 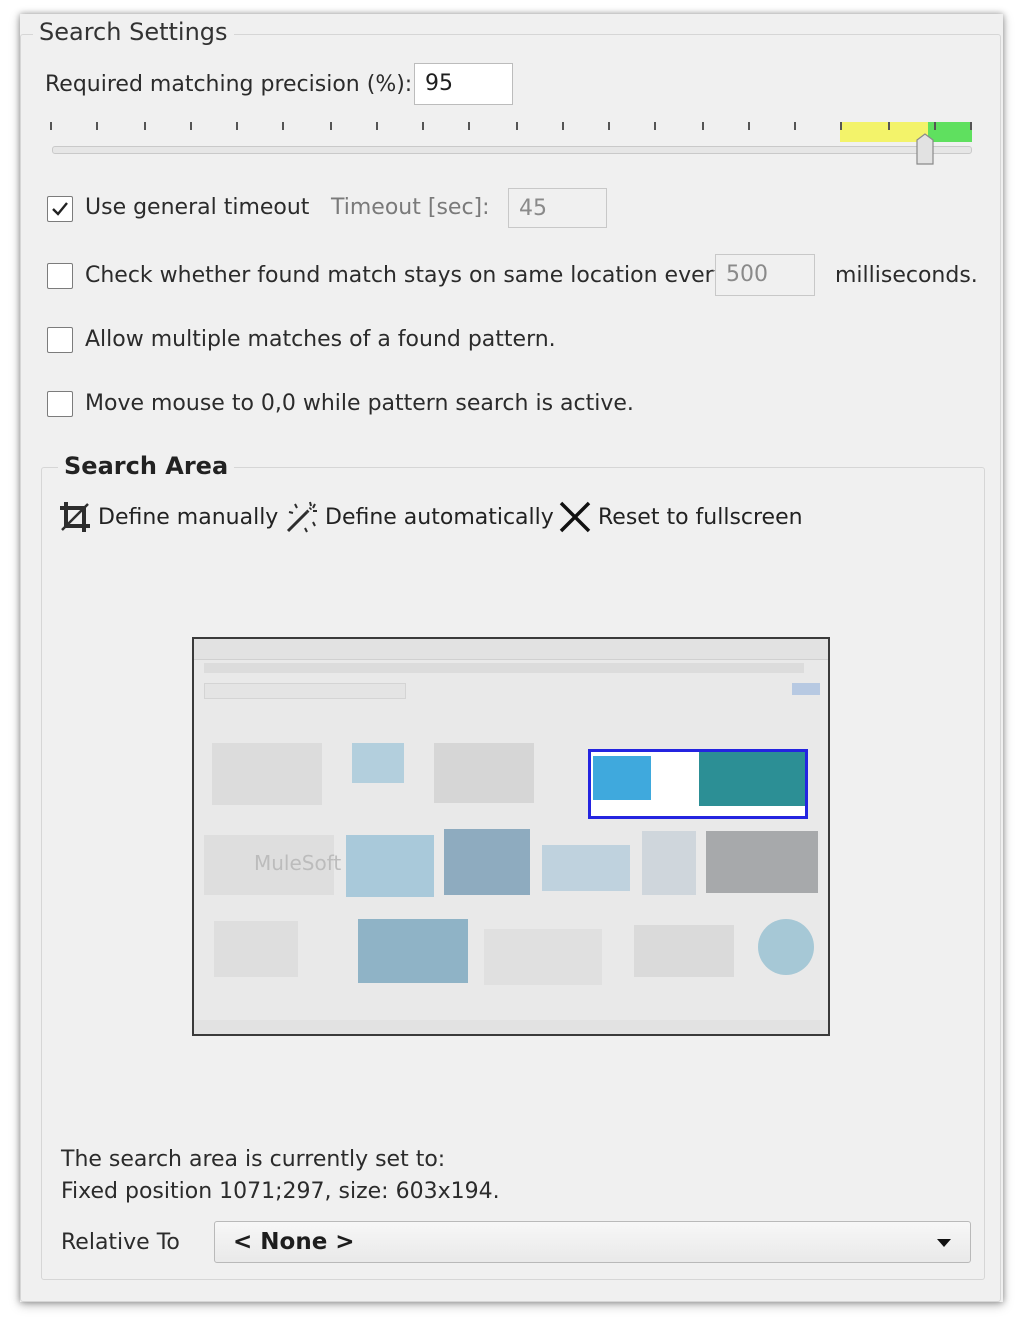 What do you see at coordinates (504, 668) in the screenshot?
I see `preview-address-bar` at bounding box center [504, 668].